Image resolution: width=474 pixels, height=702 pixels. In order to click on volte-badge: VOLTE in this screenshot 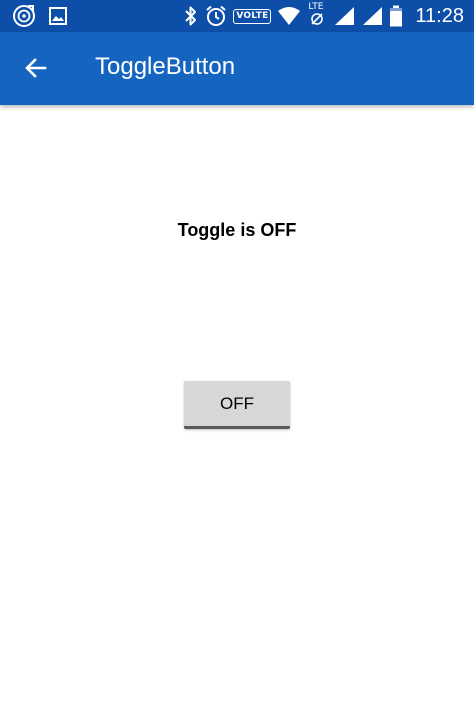, I will do `click(252, 16)`.